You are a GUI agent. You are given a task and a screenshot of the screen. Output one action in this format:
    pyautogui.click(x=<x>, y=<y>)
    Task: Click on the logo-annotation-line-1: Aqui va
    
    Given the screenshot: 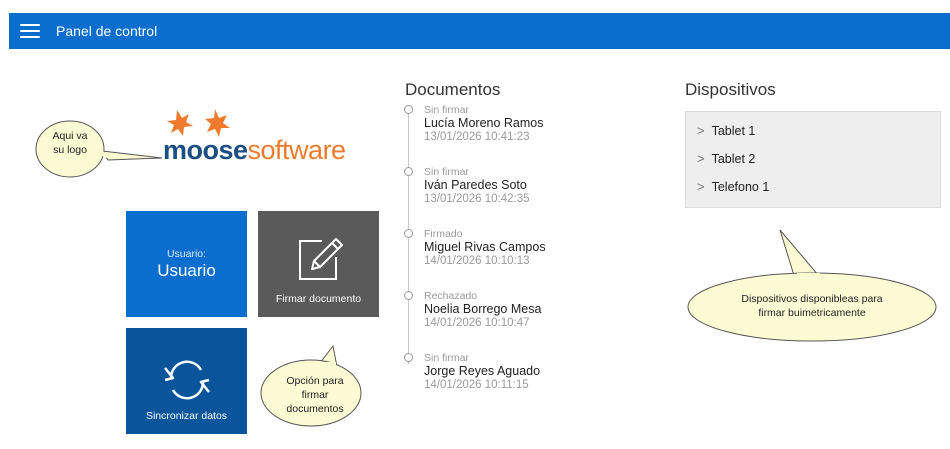 What is the action you would take?
    pyautogui.click(x=70, y=136)
    